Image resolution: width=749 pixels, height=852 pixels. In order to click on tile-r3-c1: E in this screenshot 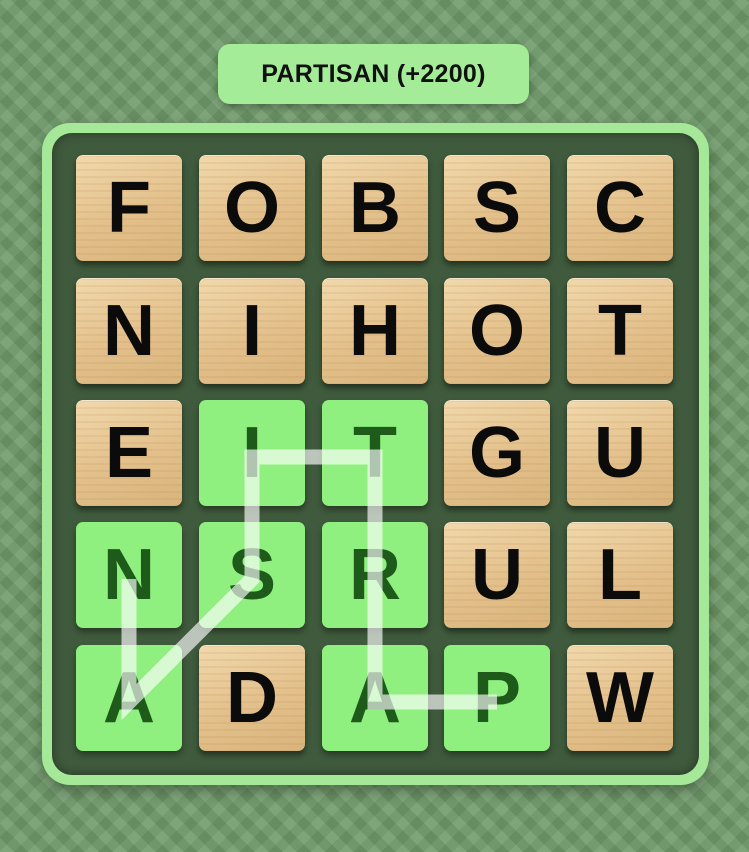, I will do `click(129, 453)`.